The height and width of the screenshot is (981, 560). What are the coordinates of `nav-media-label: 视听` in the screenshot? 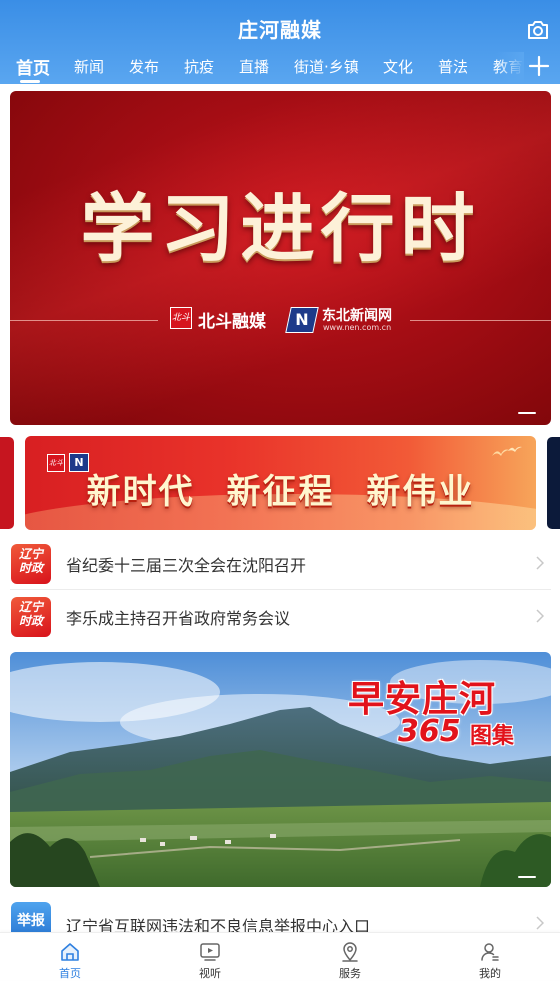 It's located at (210, 973).